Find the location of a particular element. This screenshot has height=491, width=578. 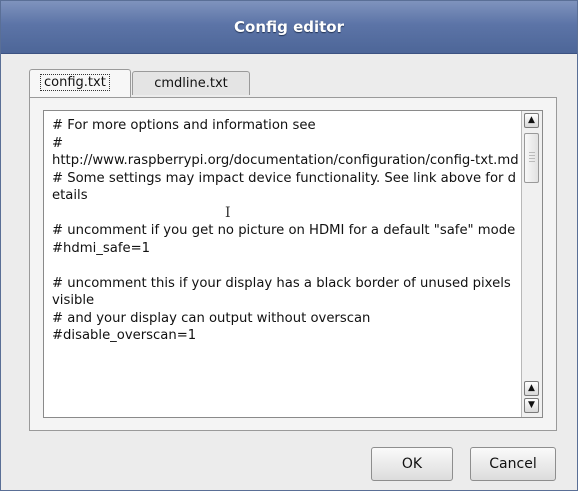

scroll-up-button: ▲ is located at coordinates (531, 388).